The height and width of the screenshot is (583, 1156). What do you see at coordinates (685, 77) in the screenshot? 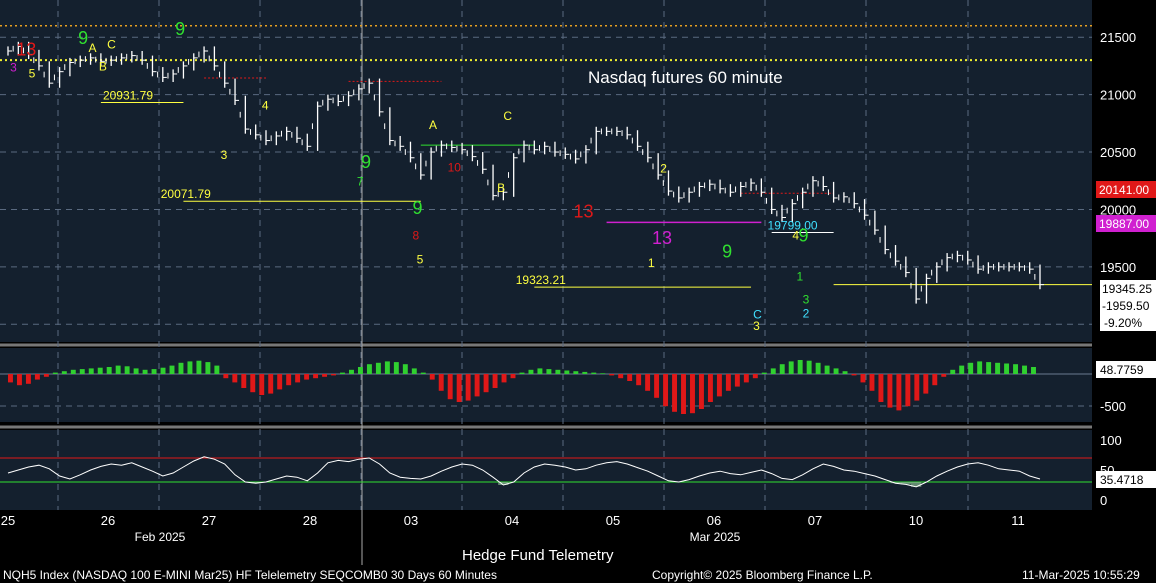
I see `chart-title: Nasdaq futures 60 minute` at bounding box center [685, 77].